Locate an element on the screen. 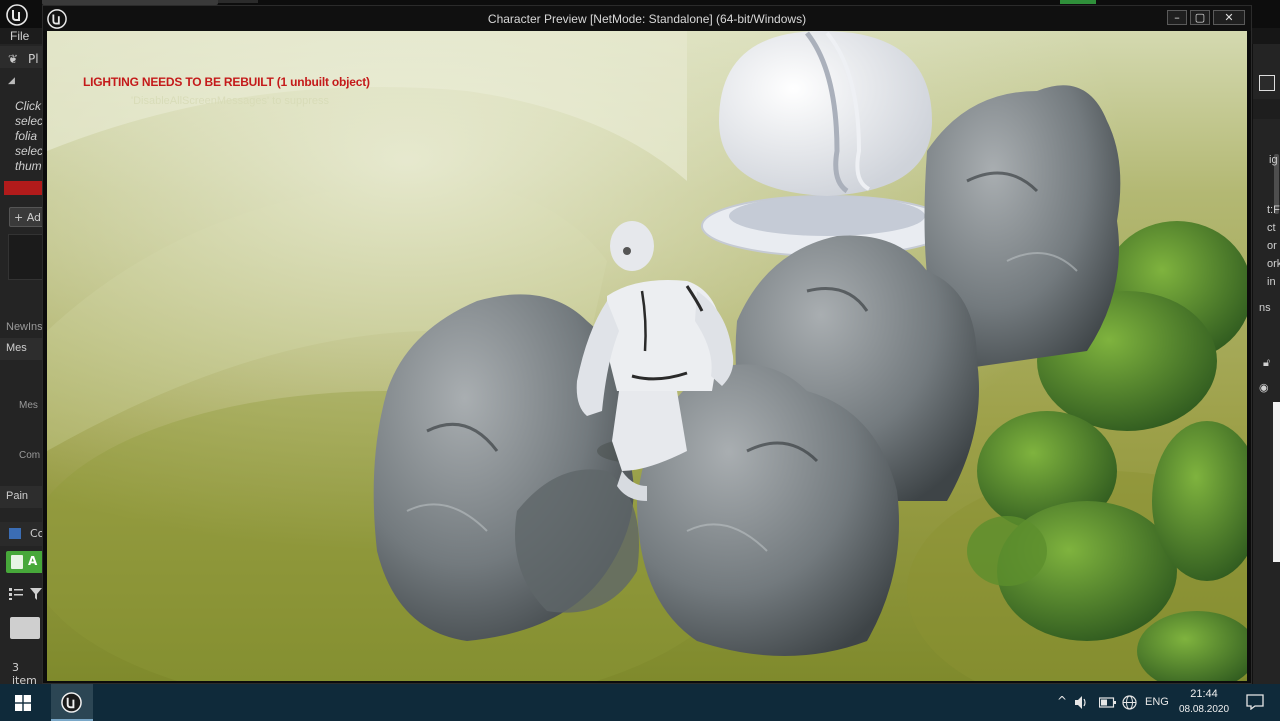  eye-icon: ◉ is located at coordinates (1264, 387).